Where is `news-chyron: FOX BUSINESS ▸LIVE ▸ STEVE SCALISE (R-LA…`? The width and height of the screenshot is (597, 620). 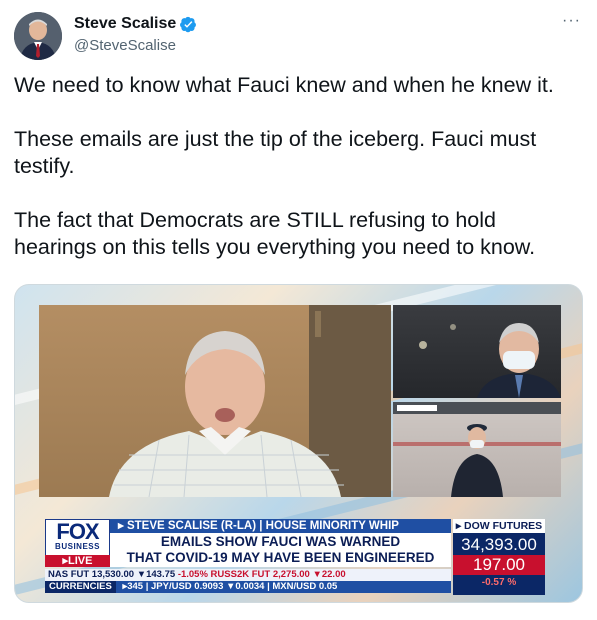 news-chyron: FOX BUSINESS ▸LIVE ▸ STEVE SCALISE (R-LA… is located at coordinates (313, 557).